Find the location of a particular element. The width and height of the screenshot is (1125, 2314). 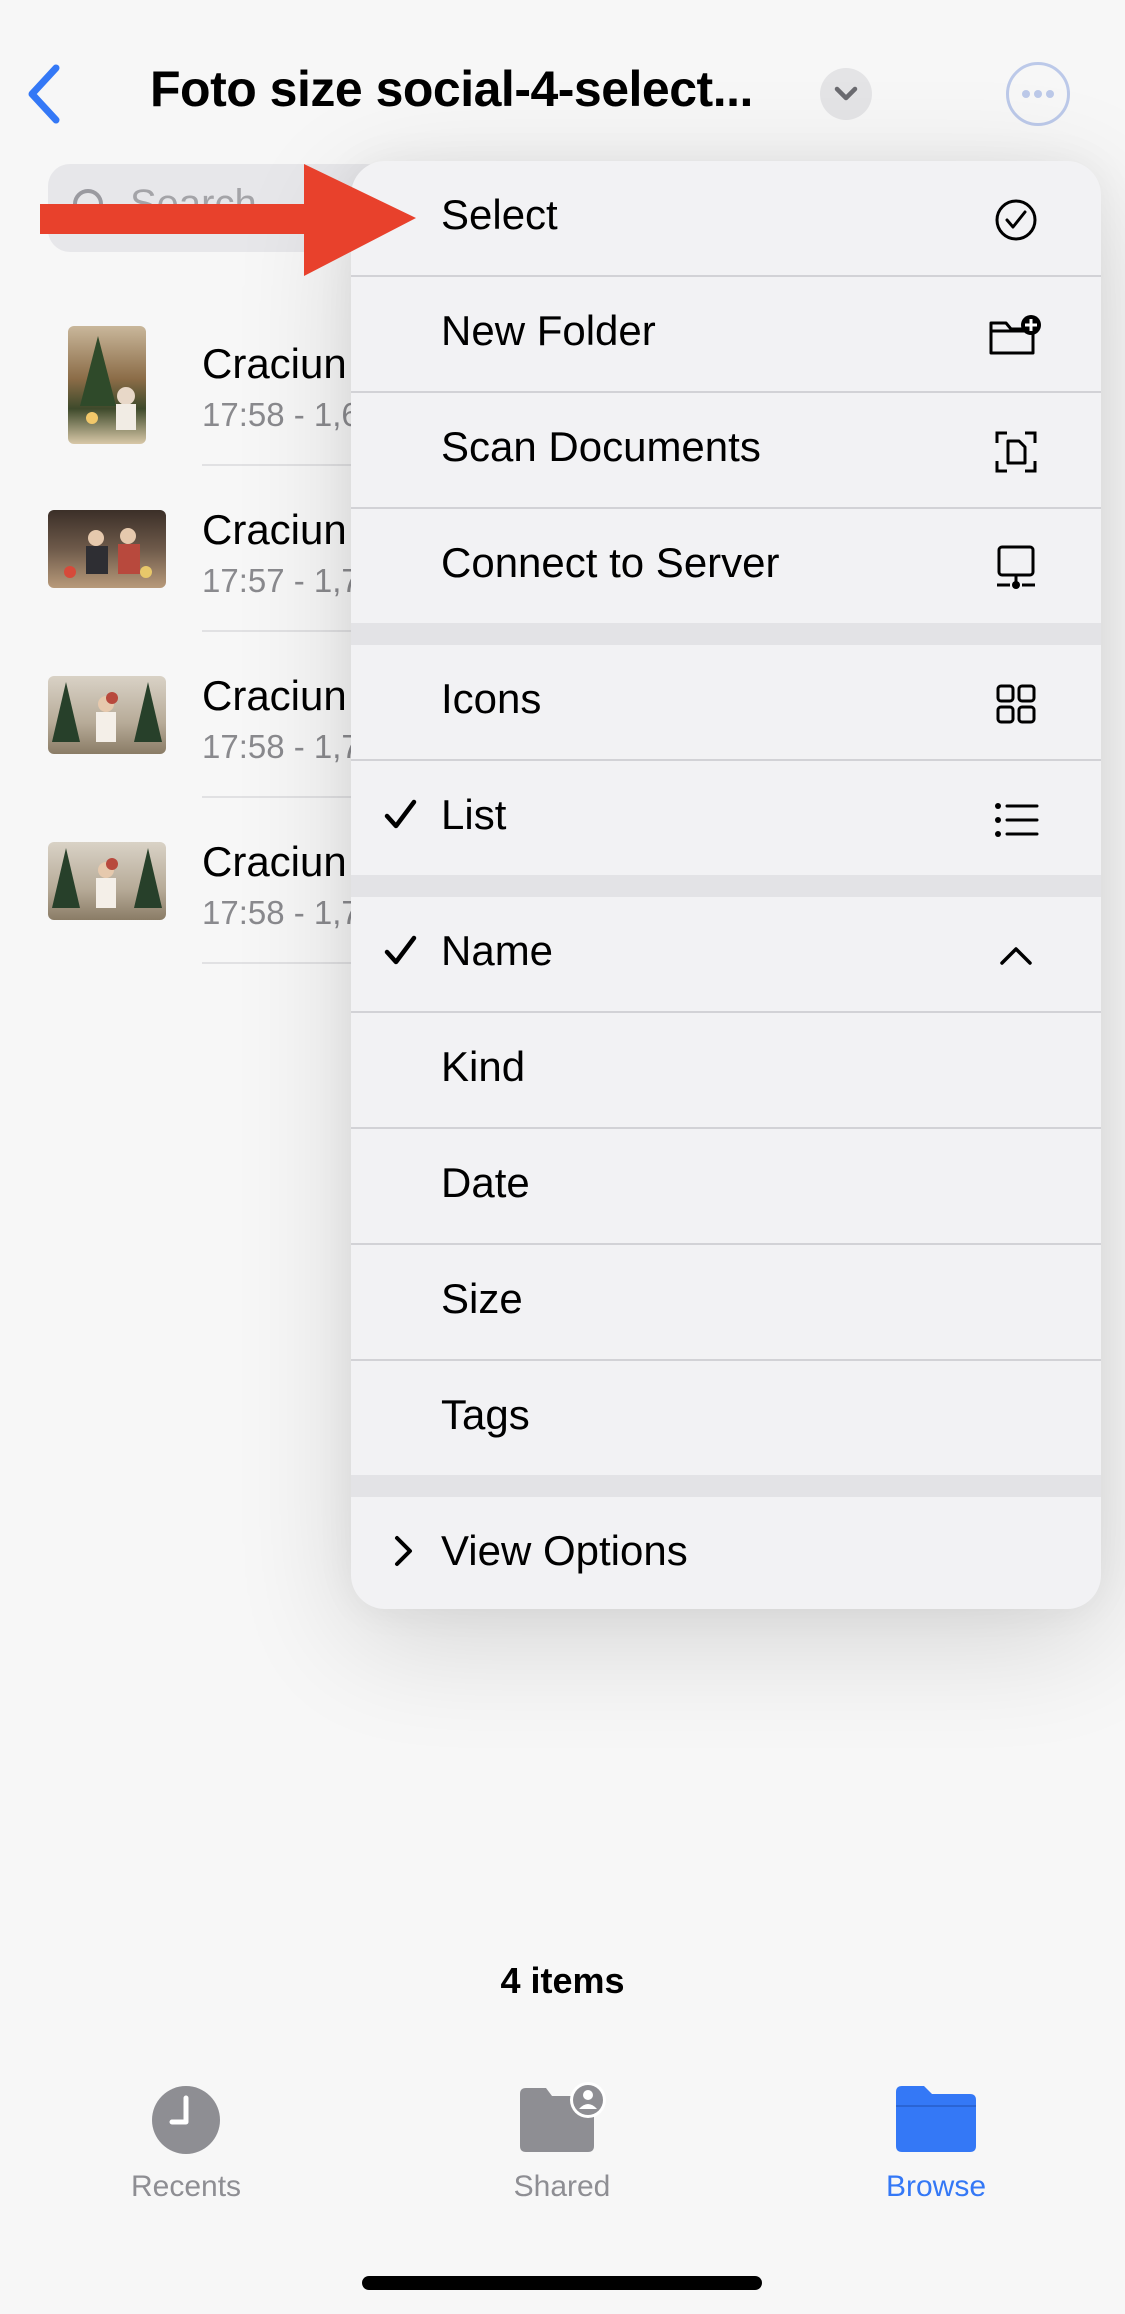

scan-document-icon is located at coordinates (1016, 452).